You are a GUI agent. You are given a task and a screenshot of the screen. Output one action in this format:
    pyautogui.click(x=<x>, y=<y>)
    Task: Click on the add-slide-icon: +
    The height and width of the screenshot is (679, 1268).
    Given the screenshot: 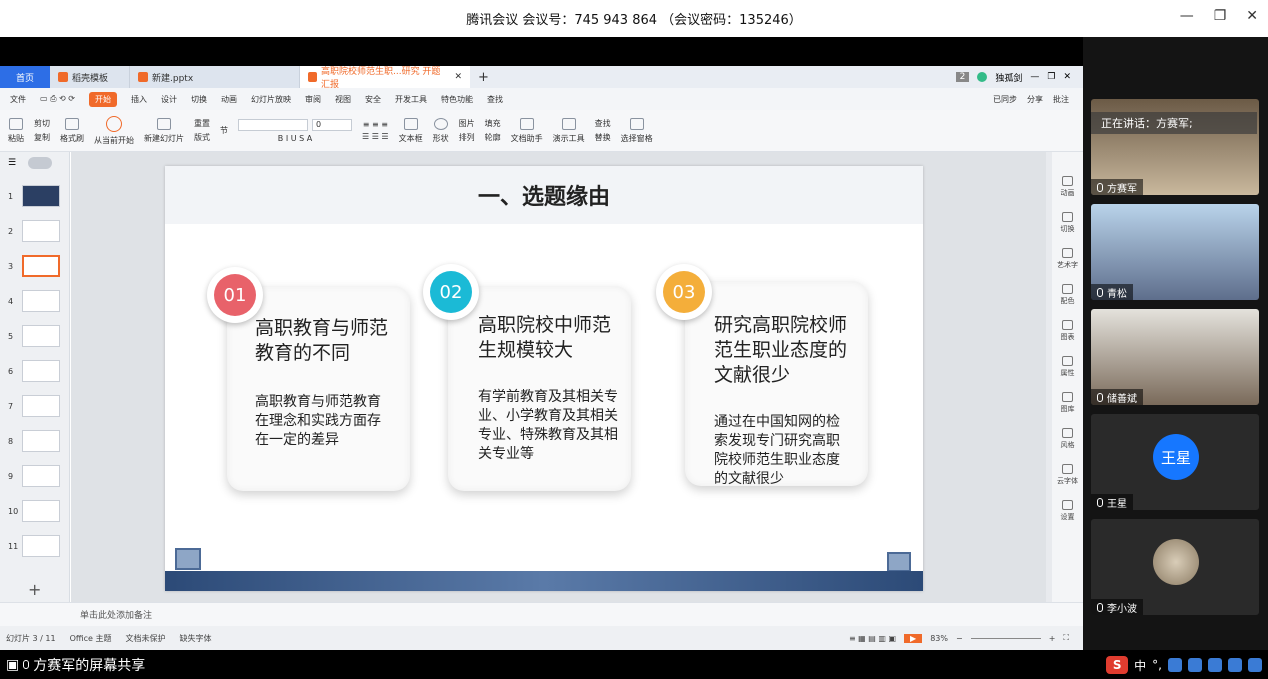 What is the action you would take?
    pyautogui.click(x=34, y=589)
    